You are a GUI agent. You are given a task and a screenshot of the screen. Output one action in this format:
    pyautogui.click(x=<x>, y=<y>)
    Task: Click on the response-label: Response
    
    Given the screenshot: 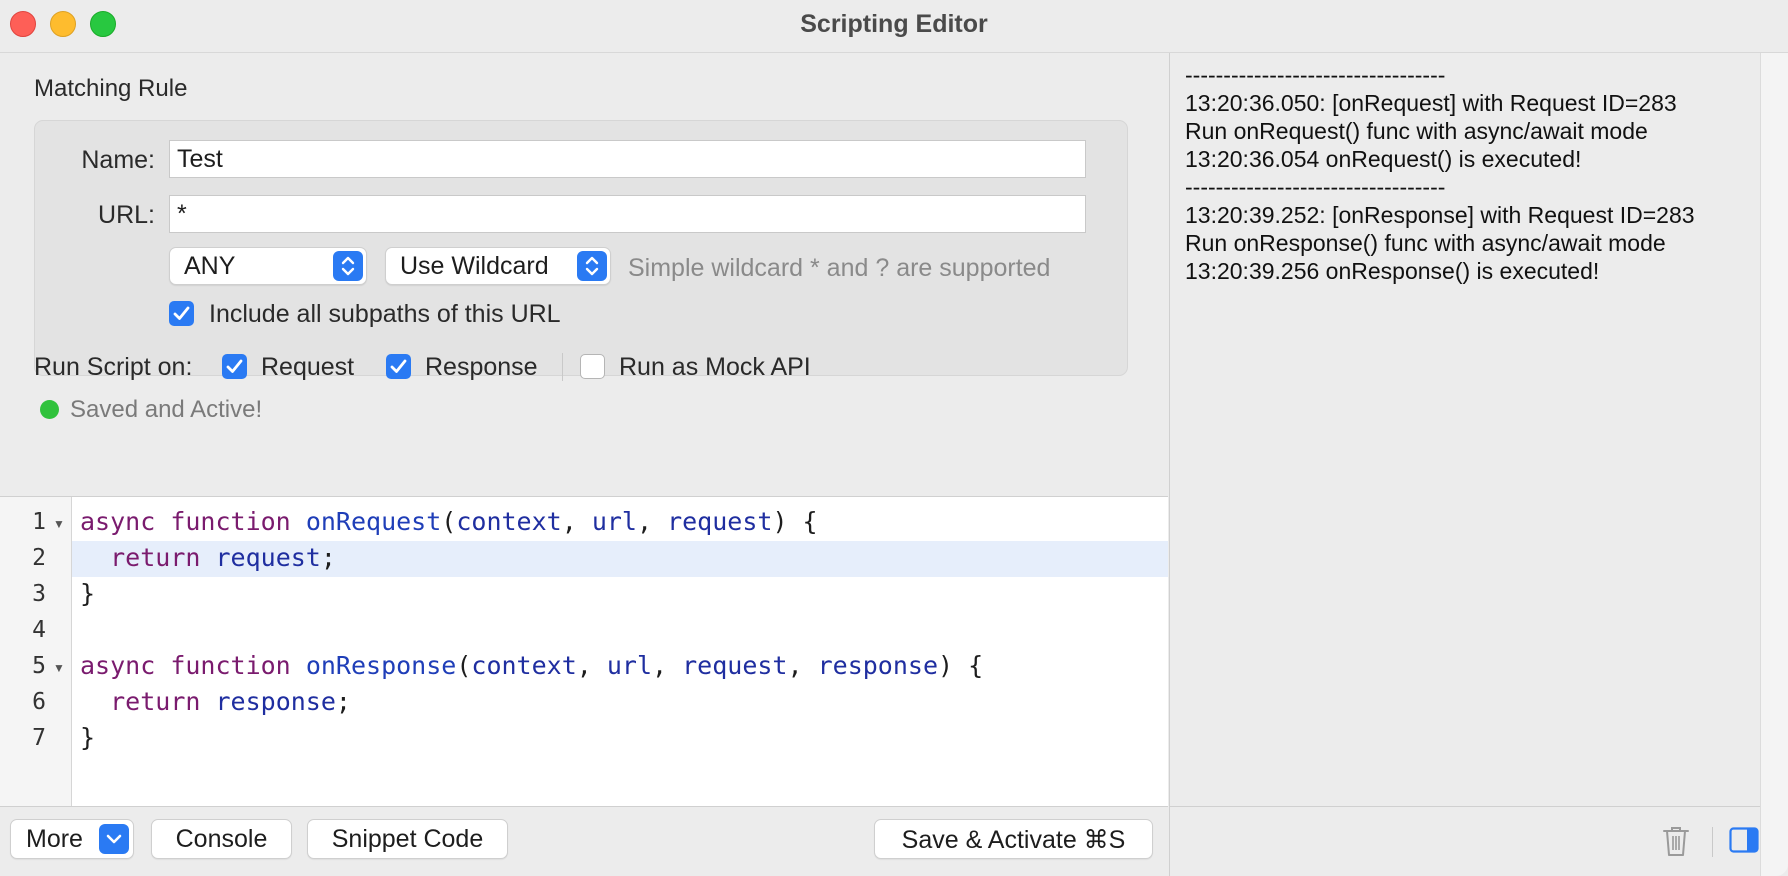 What is the action you would take?
    pyautogui.click(x=481, y=367)
    